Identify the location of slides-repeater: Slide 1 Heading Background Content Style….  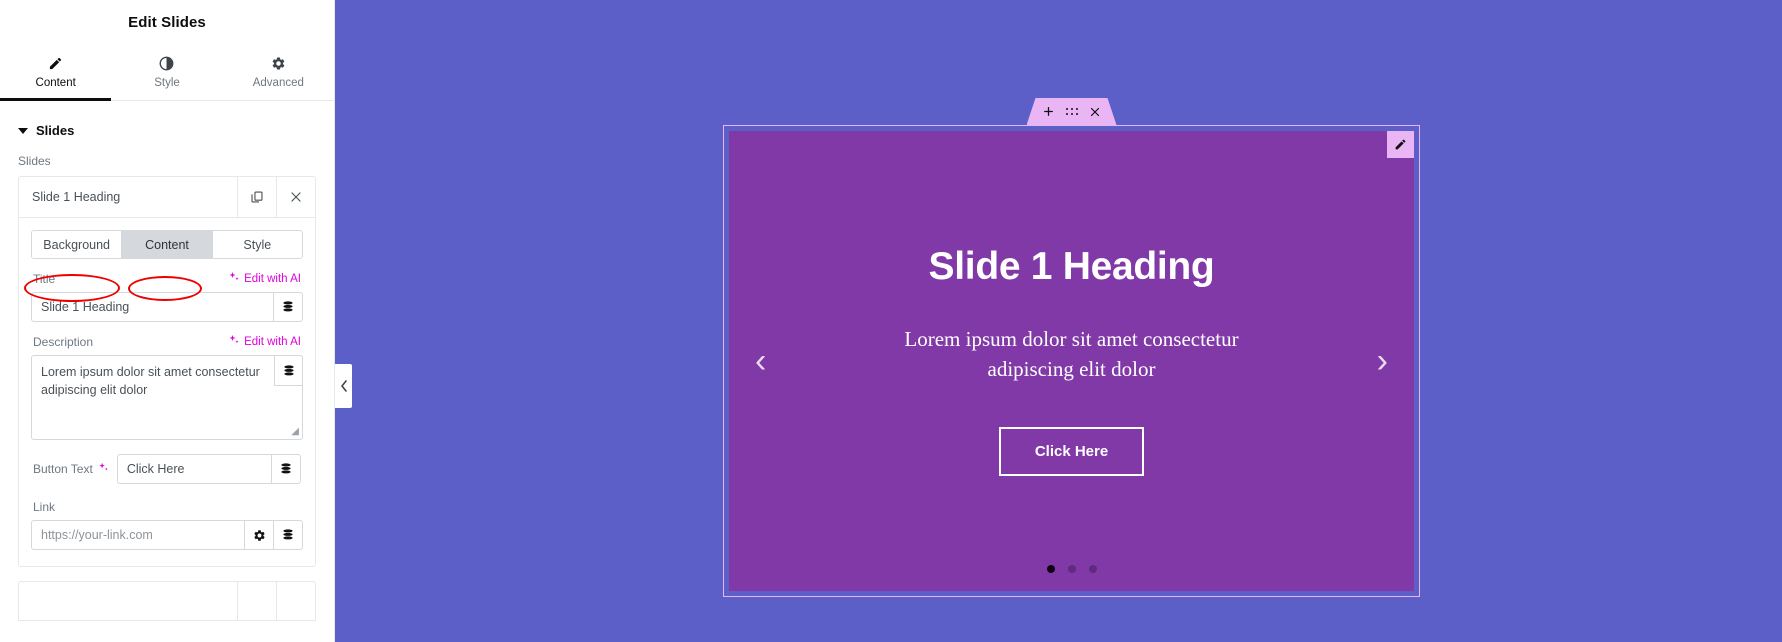
(167, 371).